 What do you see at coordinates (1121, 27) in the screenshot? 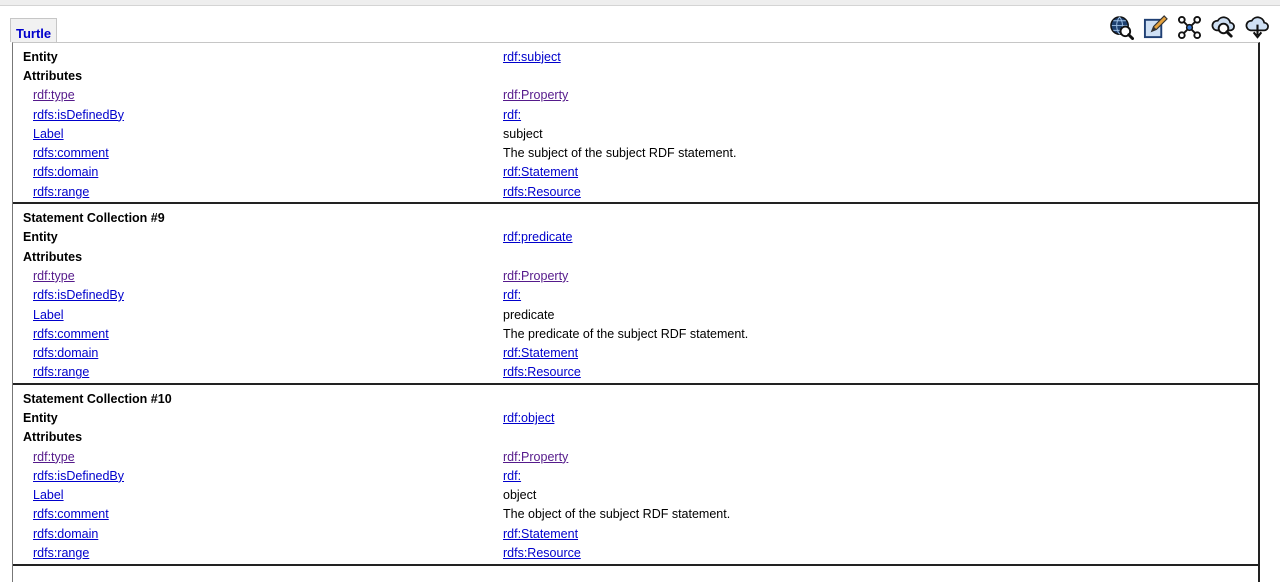
I see `globe-search-icon` at bounding box center [1121, 27].